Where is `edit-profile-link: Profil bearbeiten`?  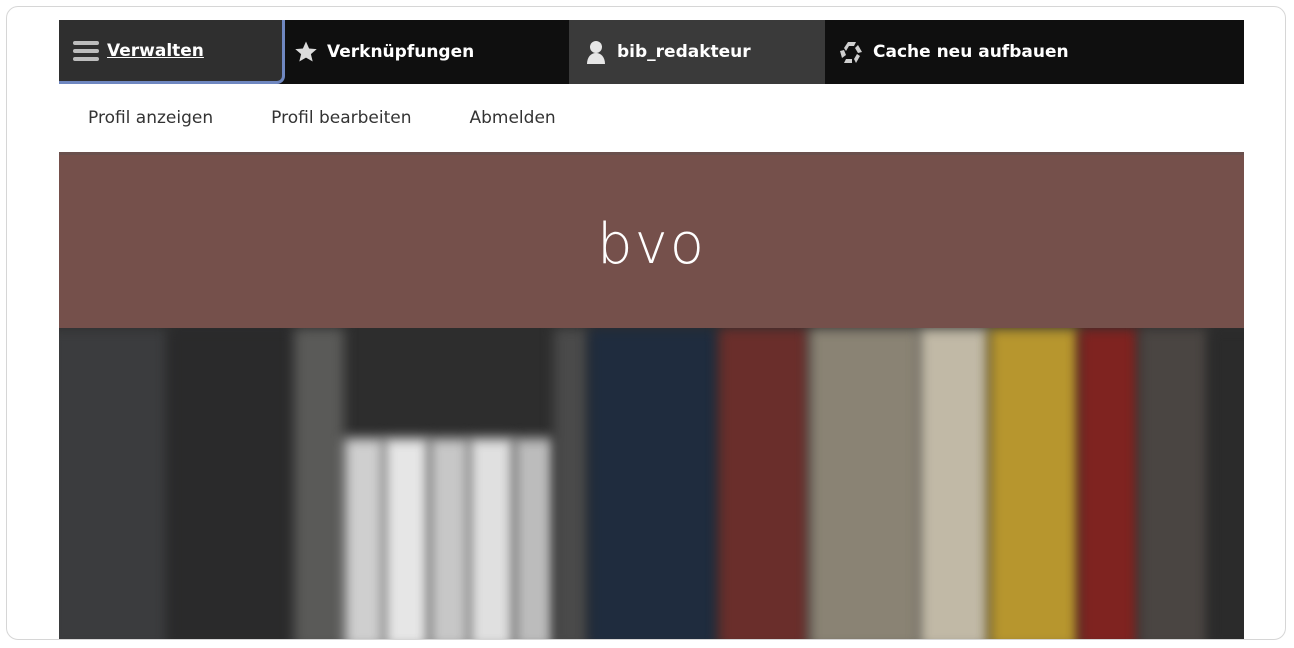
edit-profile-link: Profil bearbeiten is located at coordinates (341, 118).